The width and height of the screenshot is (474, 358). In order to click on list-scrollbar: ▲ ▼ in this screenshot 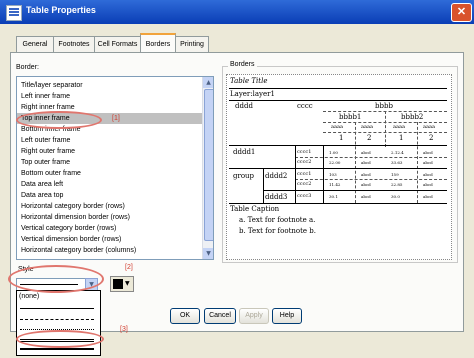, I will do `click(207, 168)`.